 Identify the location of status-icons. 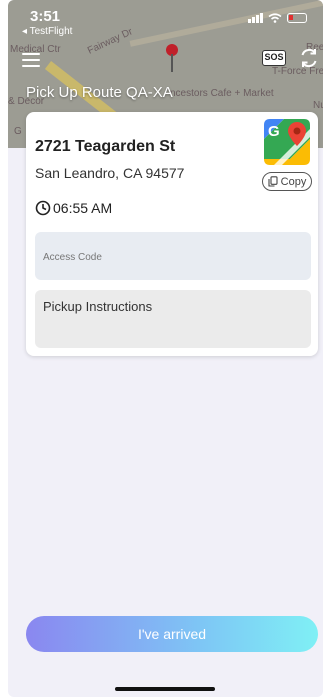
(277, 17).